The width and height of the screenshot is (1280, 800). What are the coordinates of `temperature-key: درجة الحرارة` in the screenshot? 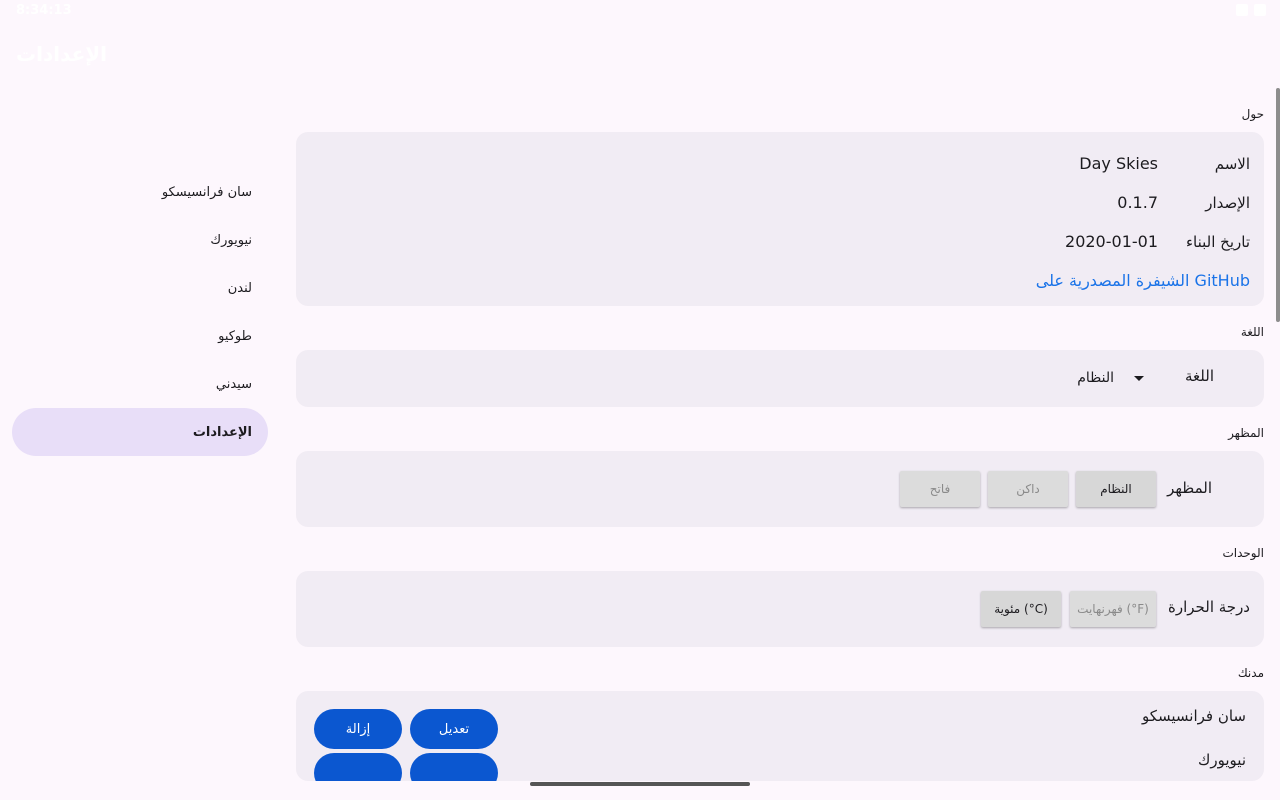 It's located at (1209, 607).